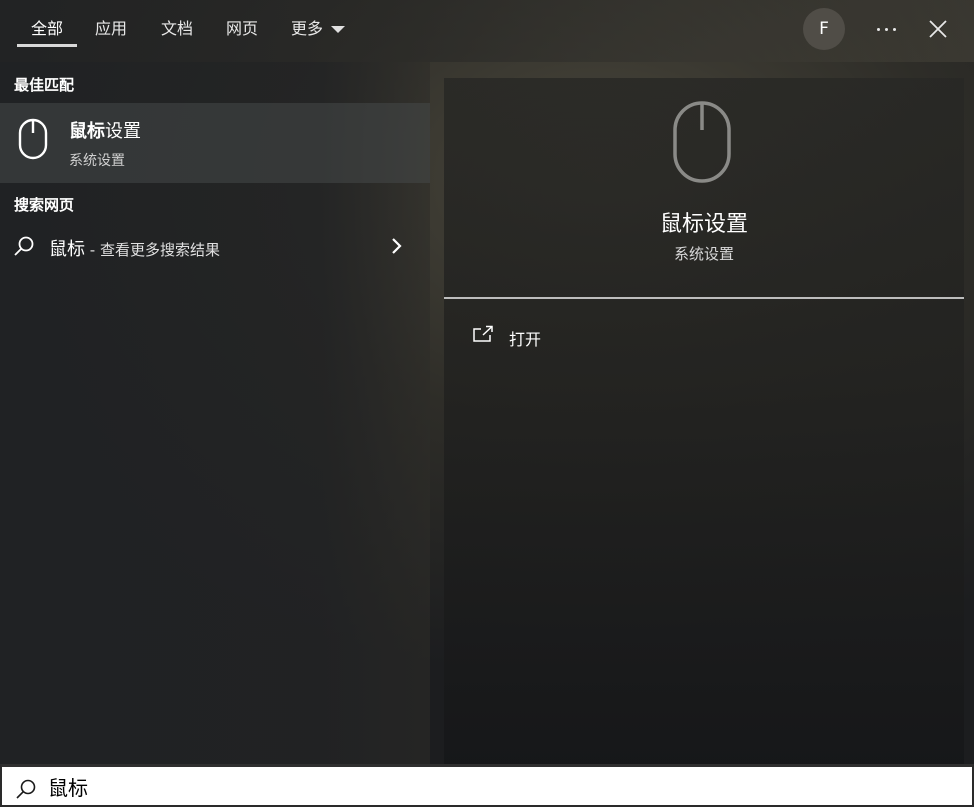  Describe the element at coordinates (44, 205) in the screenshot. I see `web-search-header: 搜索网页` at that location.